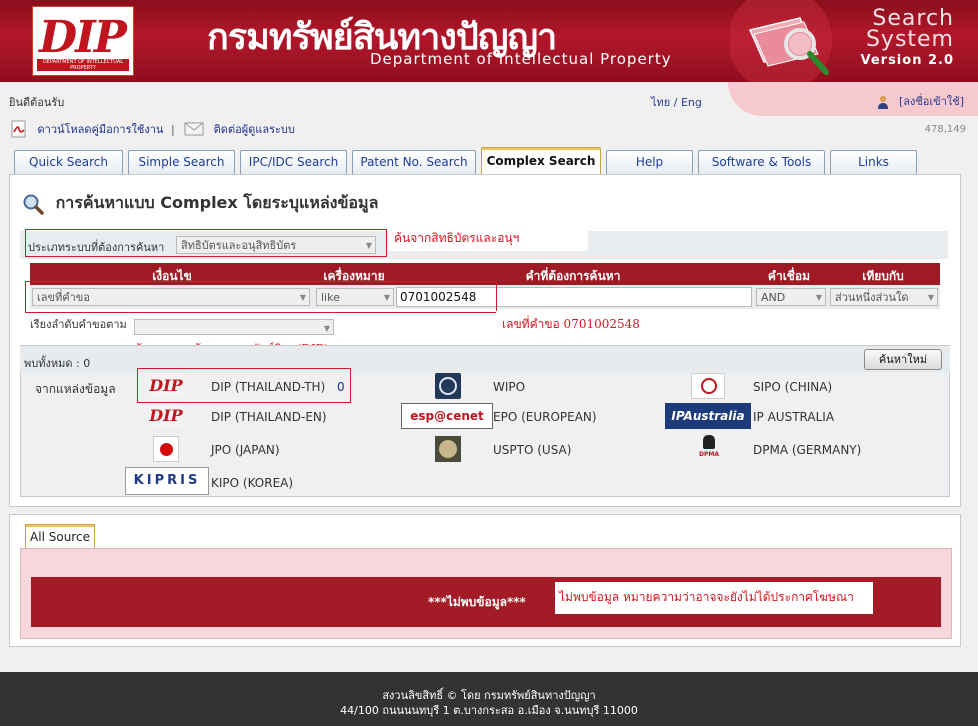 The width and height of the screenshot is (978, 726). I want to click on jpo-flag-icon, so click(166, 449).